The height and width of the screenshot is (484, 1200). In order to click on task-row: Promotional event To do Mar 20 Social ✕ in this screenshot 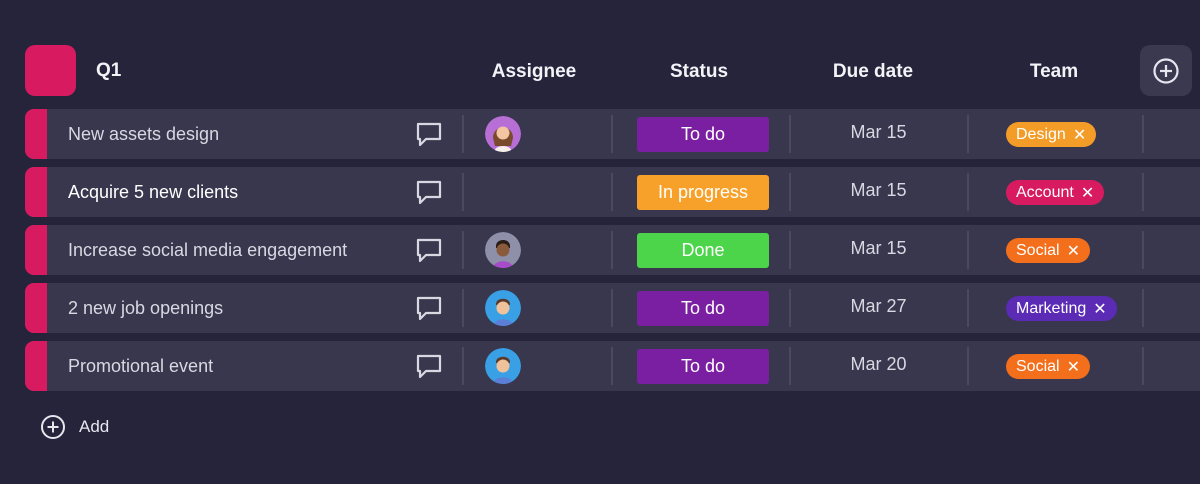, I will do `click(612, 366)`.